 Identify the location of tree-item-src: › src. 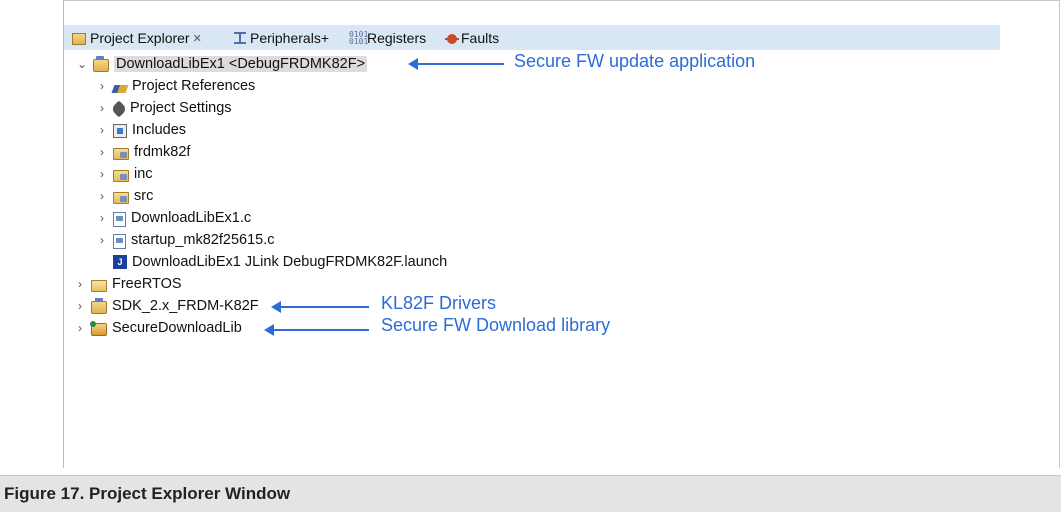
(123, 196).